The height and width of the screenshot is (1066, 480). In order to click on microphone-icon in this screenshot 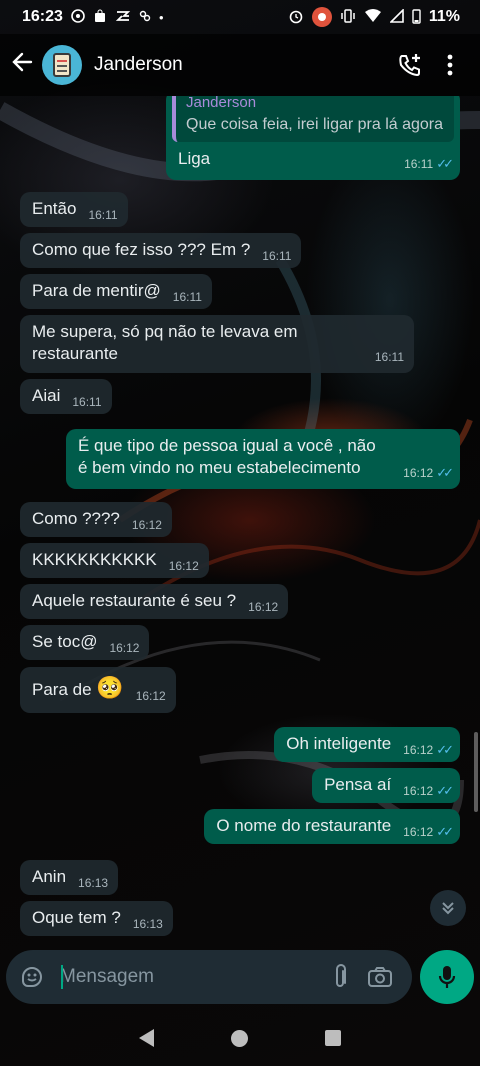, I will do `click(447, 977)`.